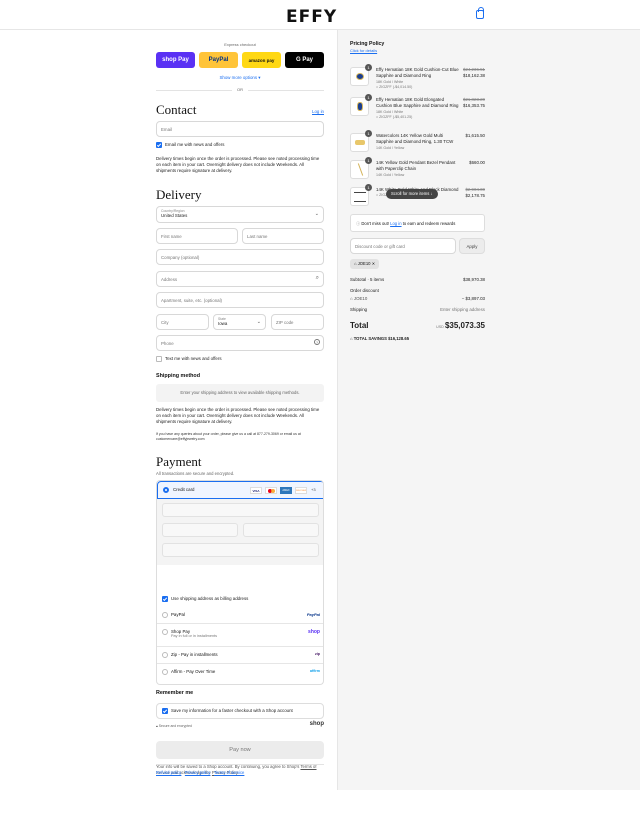 This screenshot has width=640, height=815. Describe the element at coordinates (313, 614) in the screenshot. I see `paypal-logo-icon: PayPal` at that location.